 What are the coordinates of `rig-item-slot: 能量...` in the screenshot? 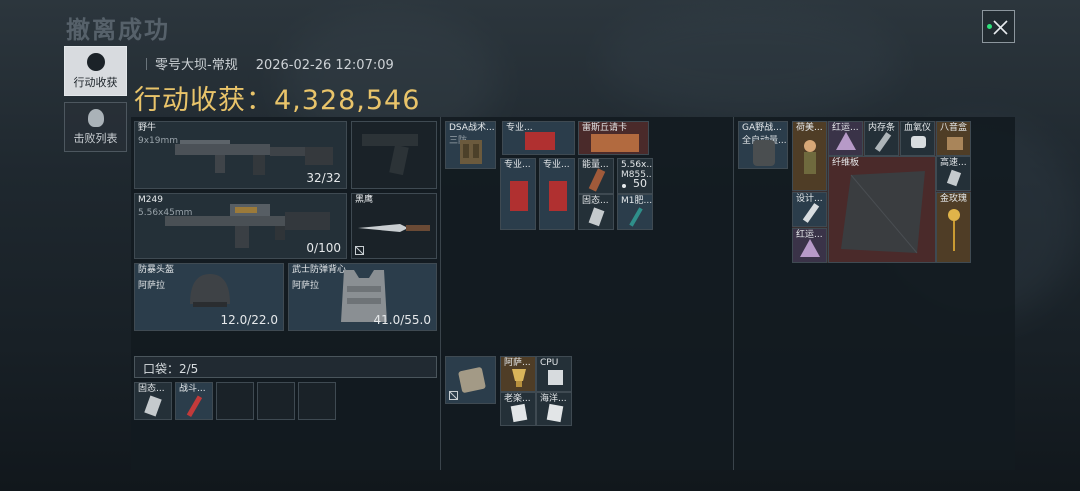 It's located at (596, 176).